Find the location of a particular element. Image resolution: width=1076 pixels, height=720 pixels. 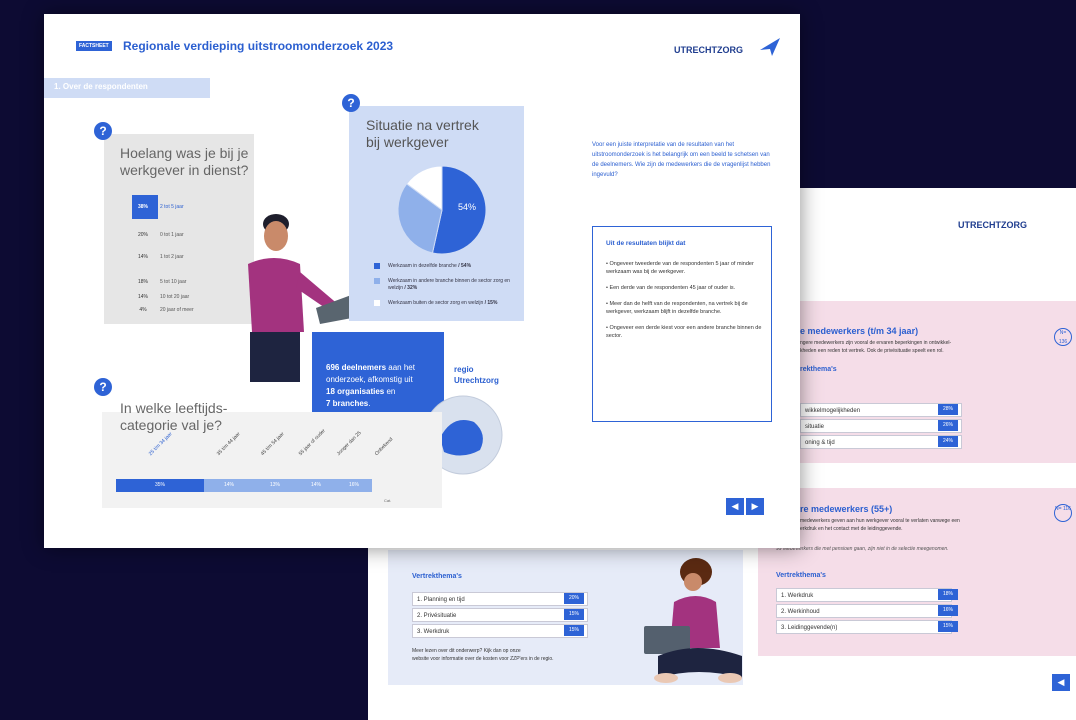

older-themes-label: Vertrekthema's is located at coordinates (801, 575).